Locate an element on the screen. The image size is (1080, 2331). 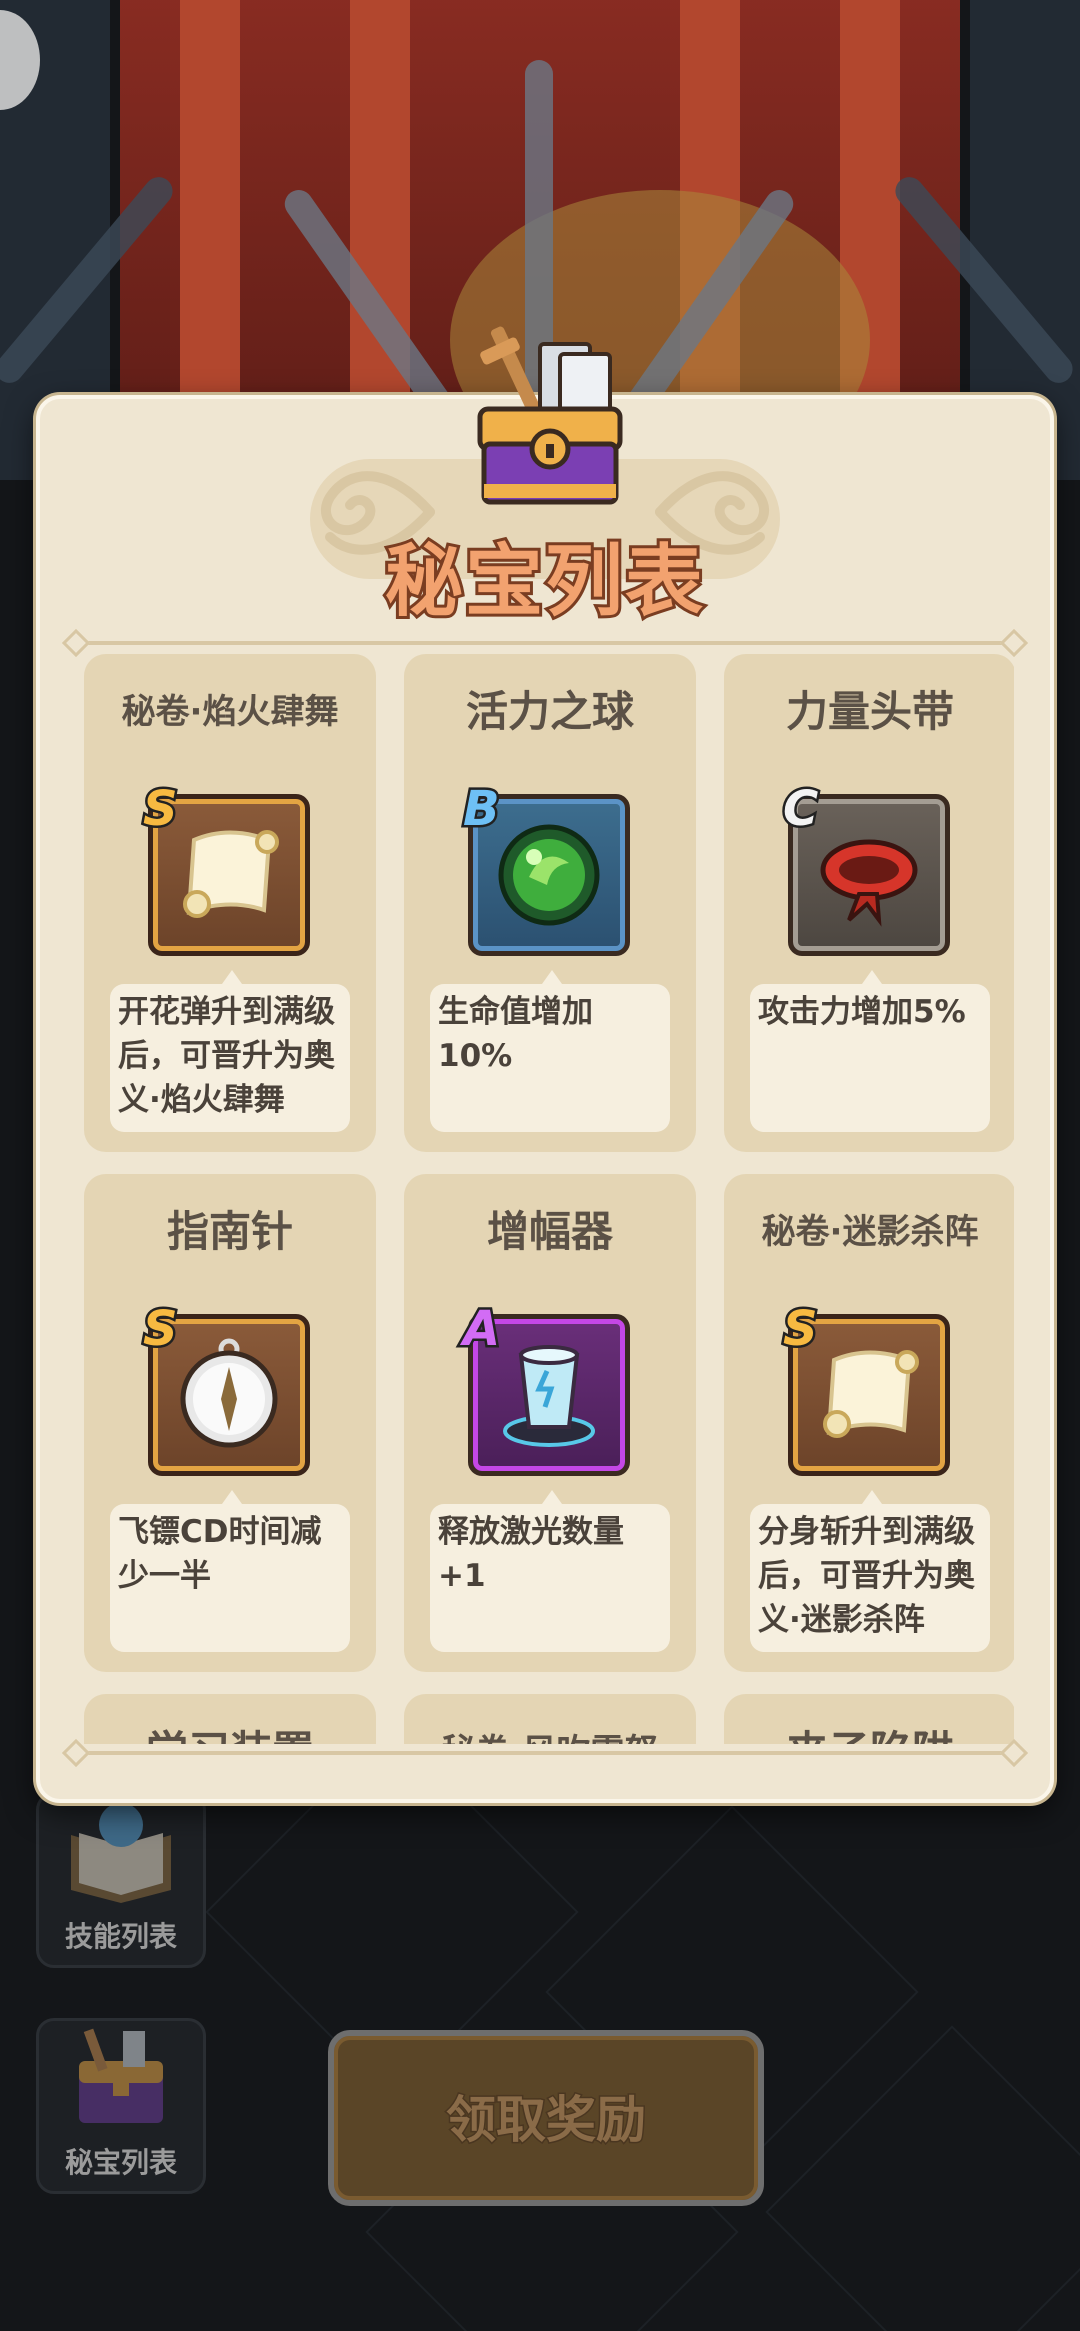
treasure-card: 夹子陷阱 is located at coordinates (869, 1719).